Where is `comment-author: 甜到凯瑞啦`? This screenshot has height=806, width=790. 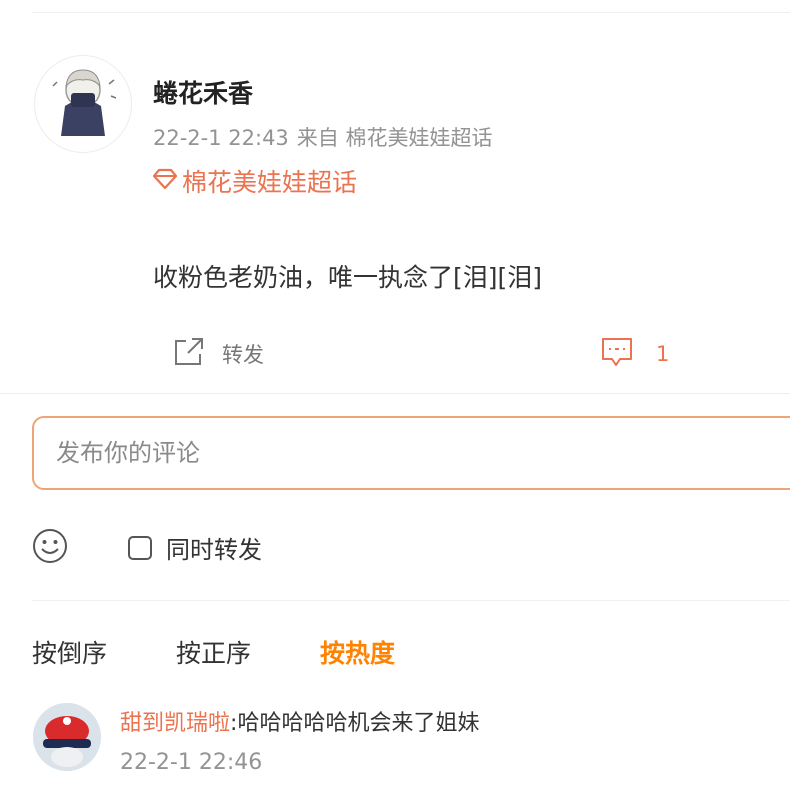 comment-author: 甜到凯瑞啦 is located at coordinates (175, 723).